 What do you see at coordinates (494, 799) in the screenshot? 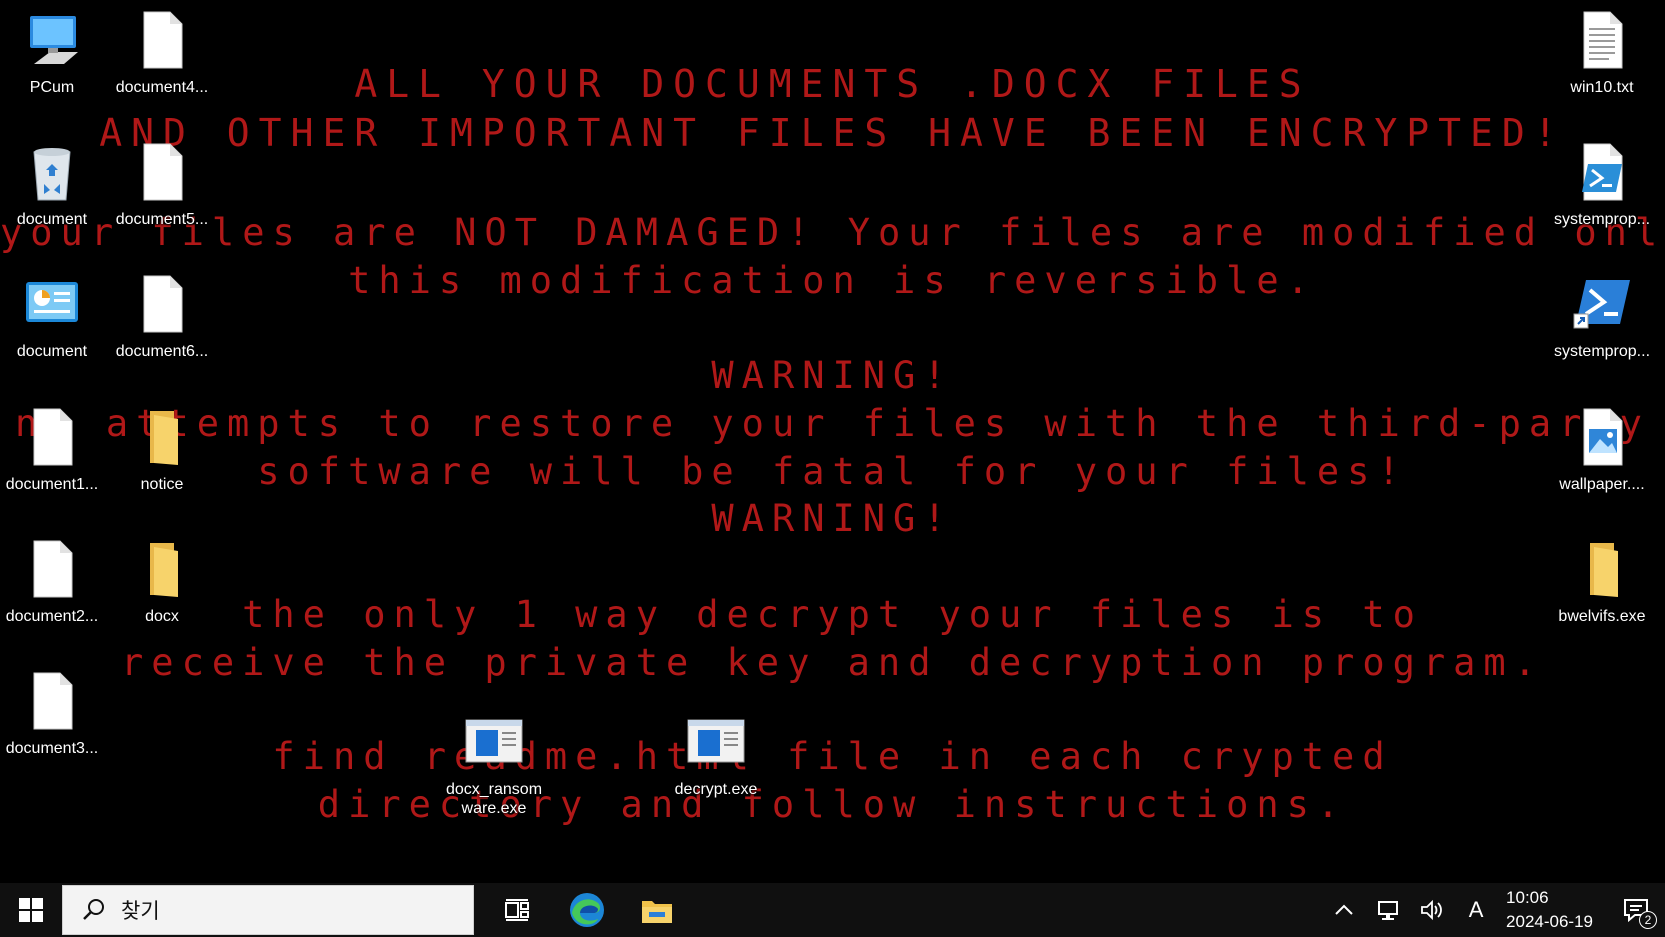
I see `desktop-icon-label: docx_ransom ware.exe` at bounding box center [494, 799].